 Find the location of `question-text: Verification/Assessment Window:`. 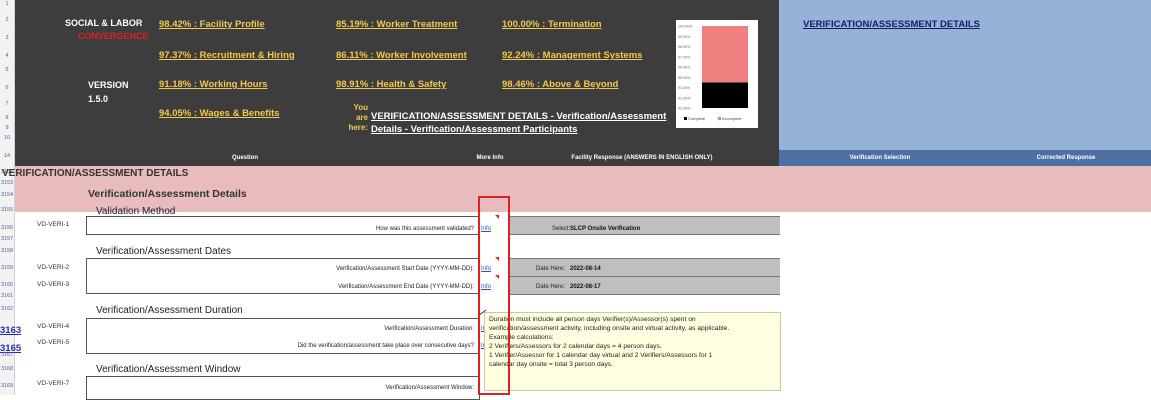

question-text: Verification/Assessment Window: is located at coordinates (429, 388).